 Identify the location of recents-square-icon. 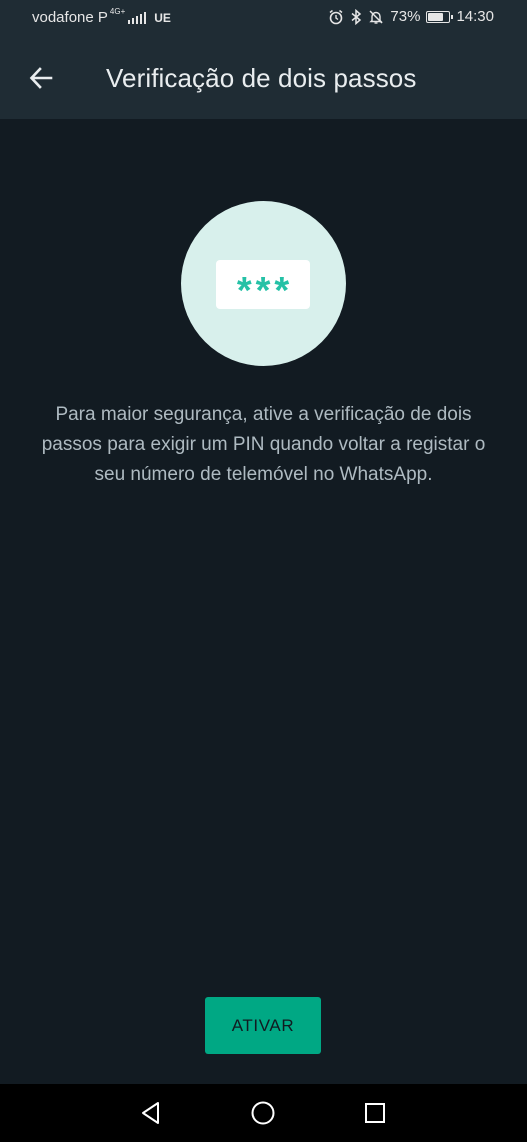
(375, 1113).